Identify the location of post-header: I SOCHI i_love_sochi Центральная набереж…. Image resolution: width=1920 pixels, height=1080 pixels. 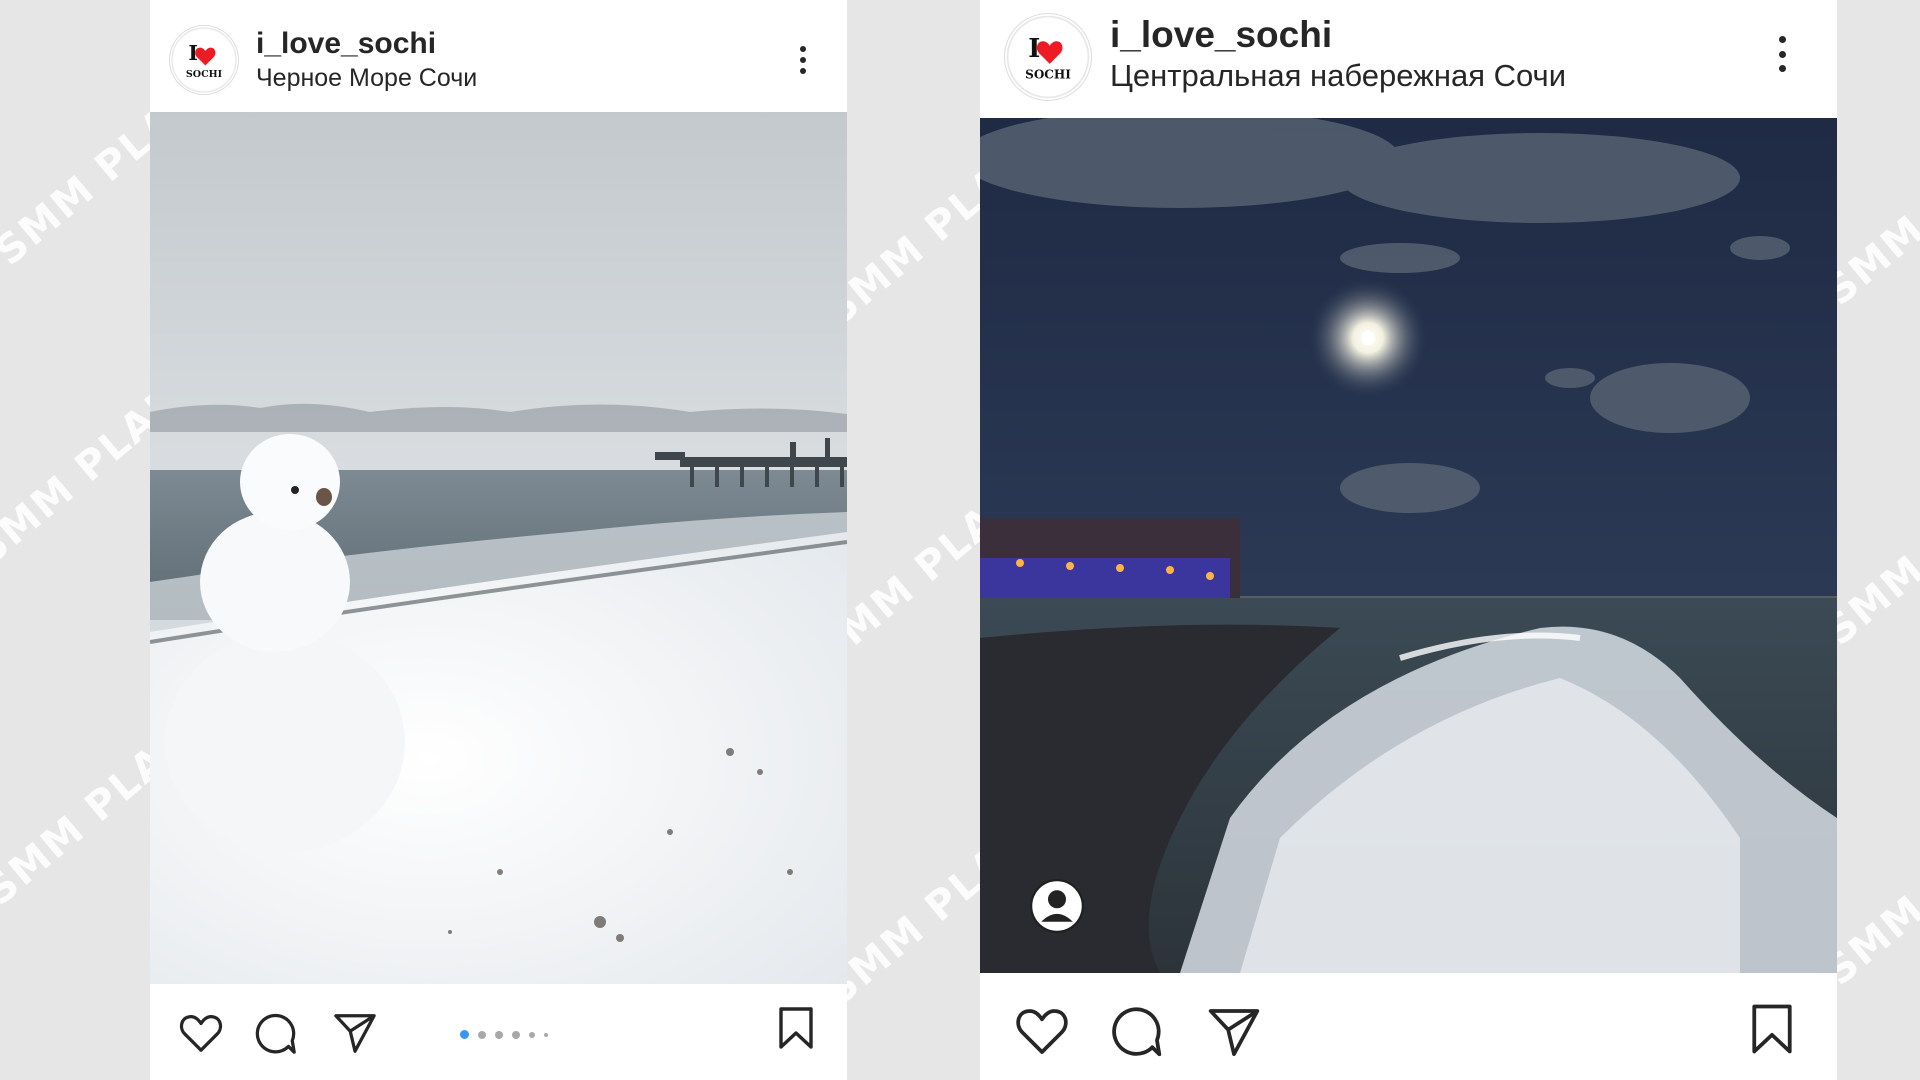
(1408, 59).